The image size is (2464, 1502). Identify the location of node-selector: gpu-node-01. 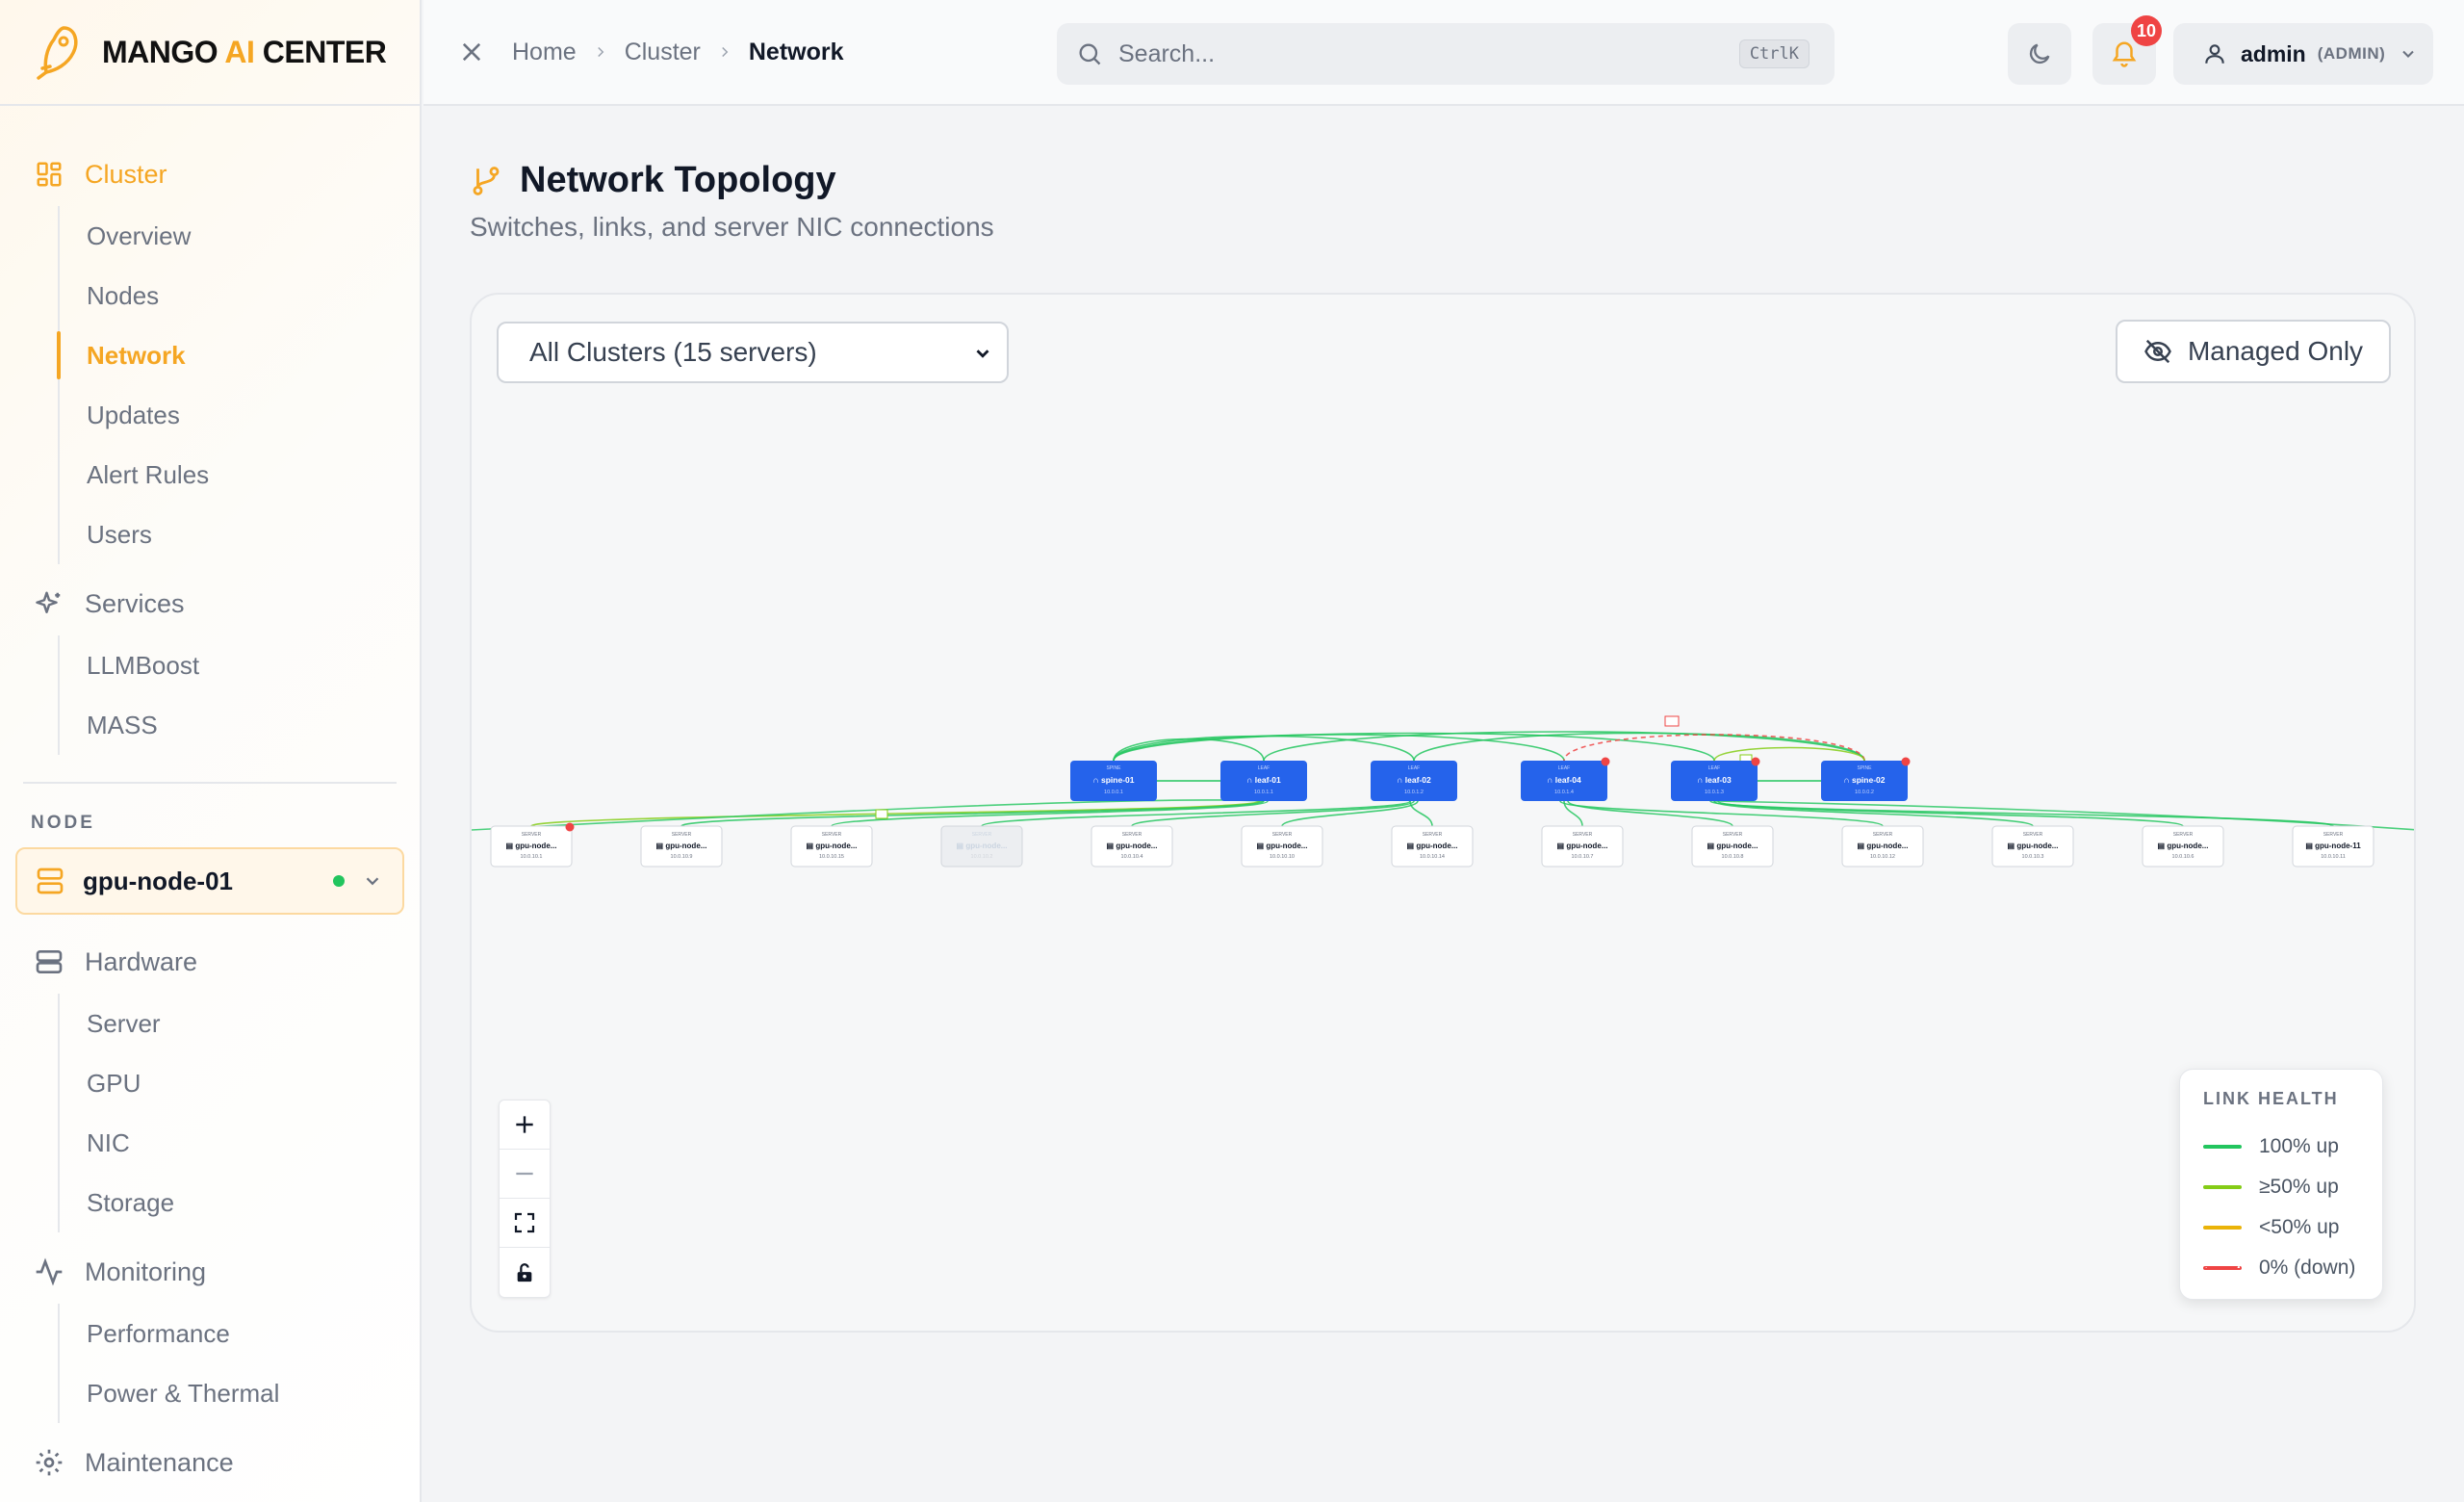
(209, 881).